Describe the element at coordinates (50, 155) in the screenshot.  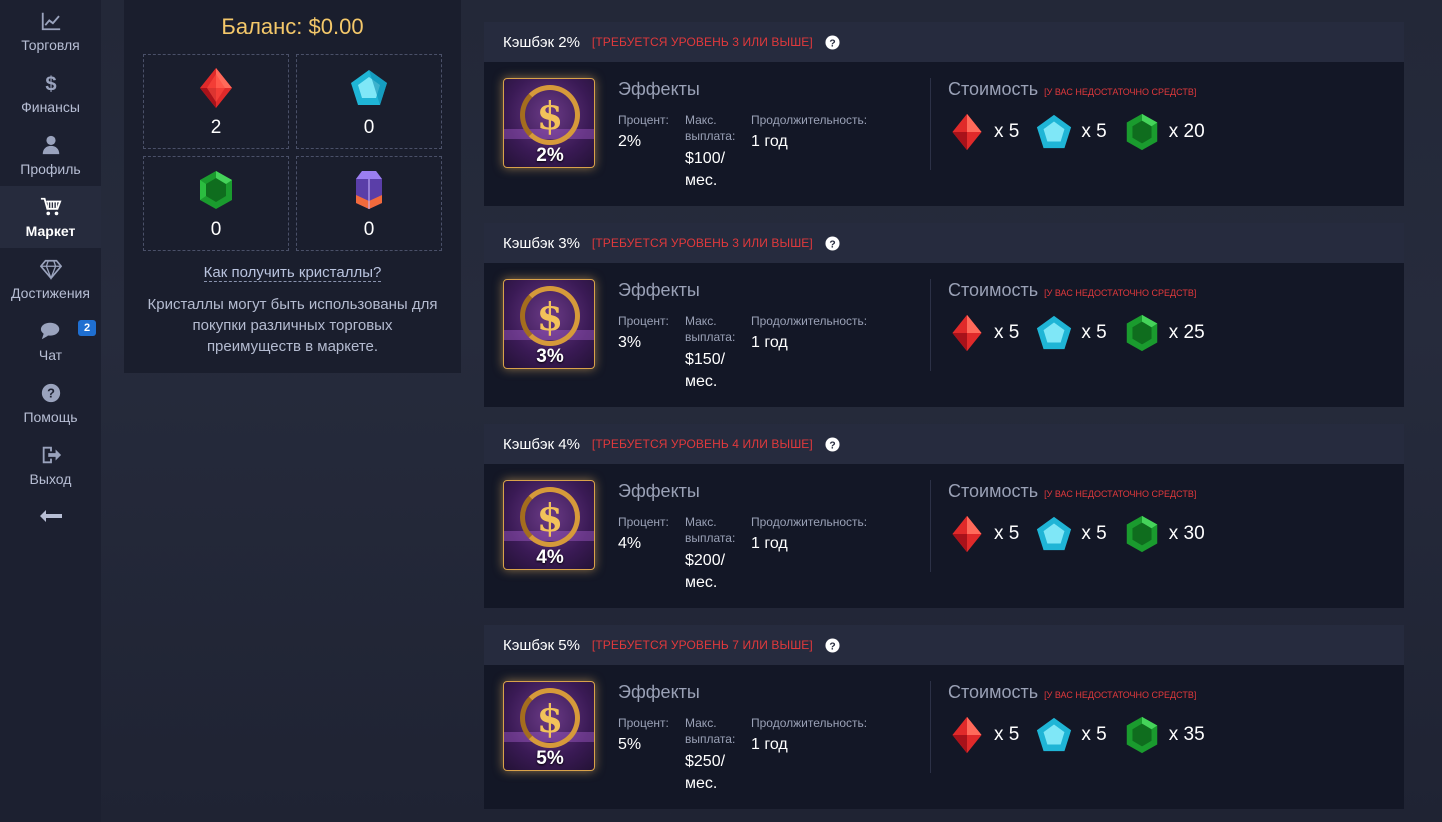
I see `sidebar-item-profile: Профиль` at that location.